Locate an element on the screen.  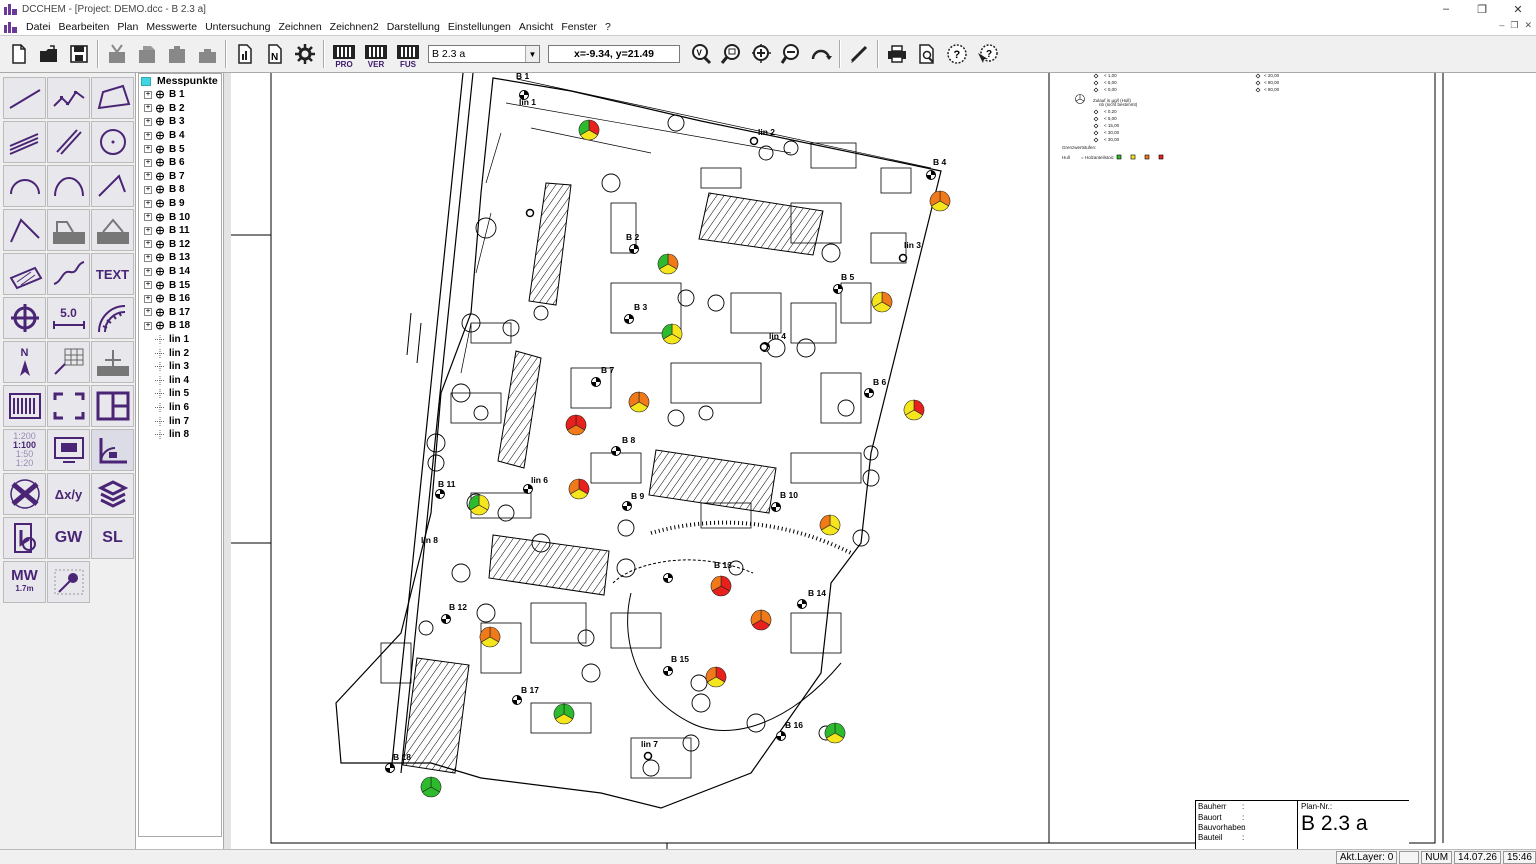
plan-label-b4: B 4 is located at coordinates (940, 162).